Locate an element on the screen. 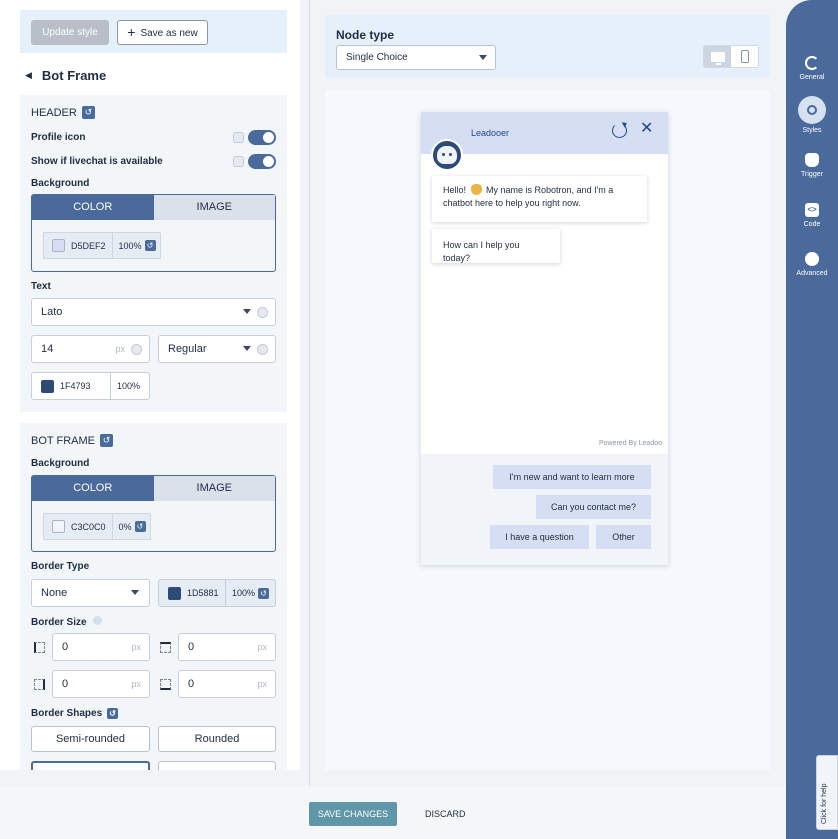 The height and width of the screenshot is (839, 838). border-size-text: Border Size is located at coordinates (59, 622).